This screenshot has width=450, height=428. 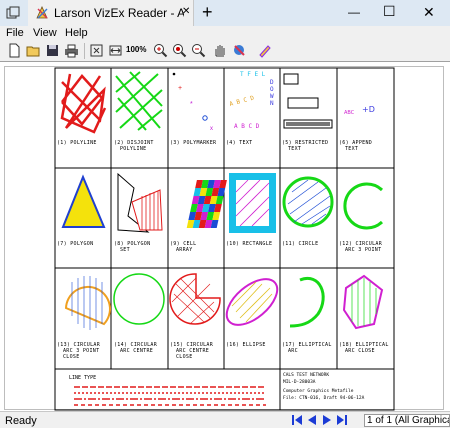 What do you see at coordinates (354, 12) in the screenshot?
I see `minimize-button: —` at bounding box center [354, 12].